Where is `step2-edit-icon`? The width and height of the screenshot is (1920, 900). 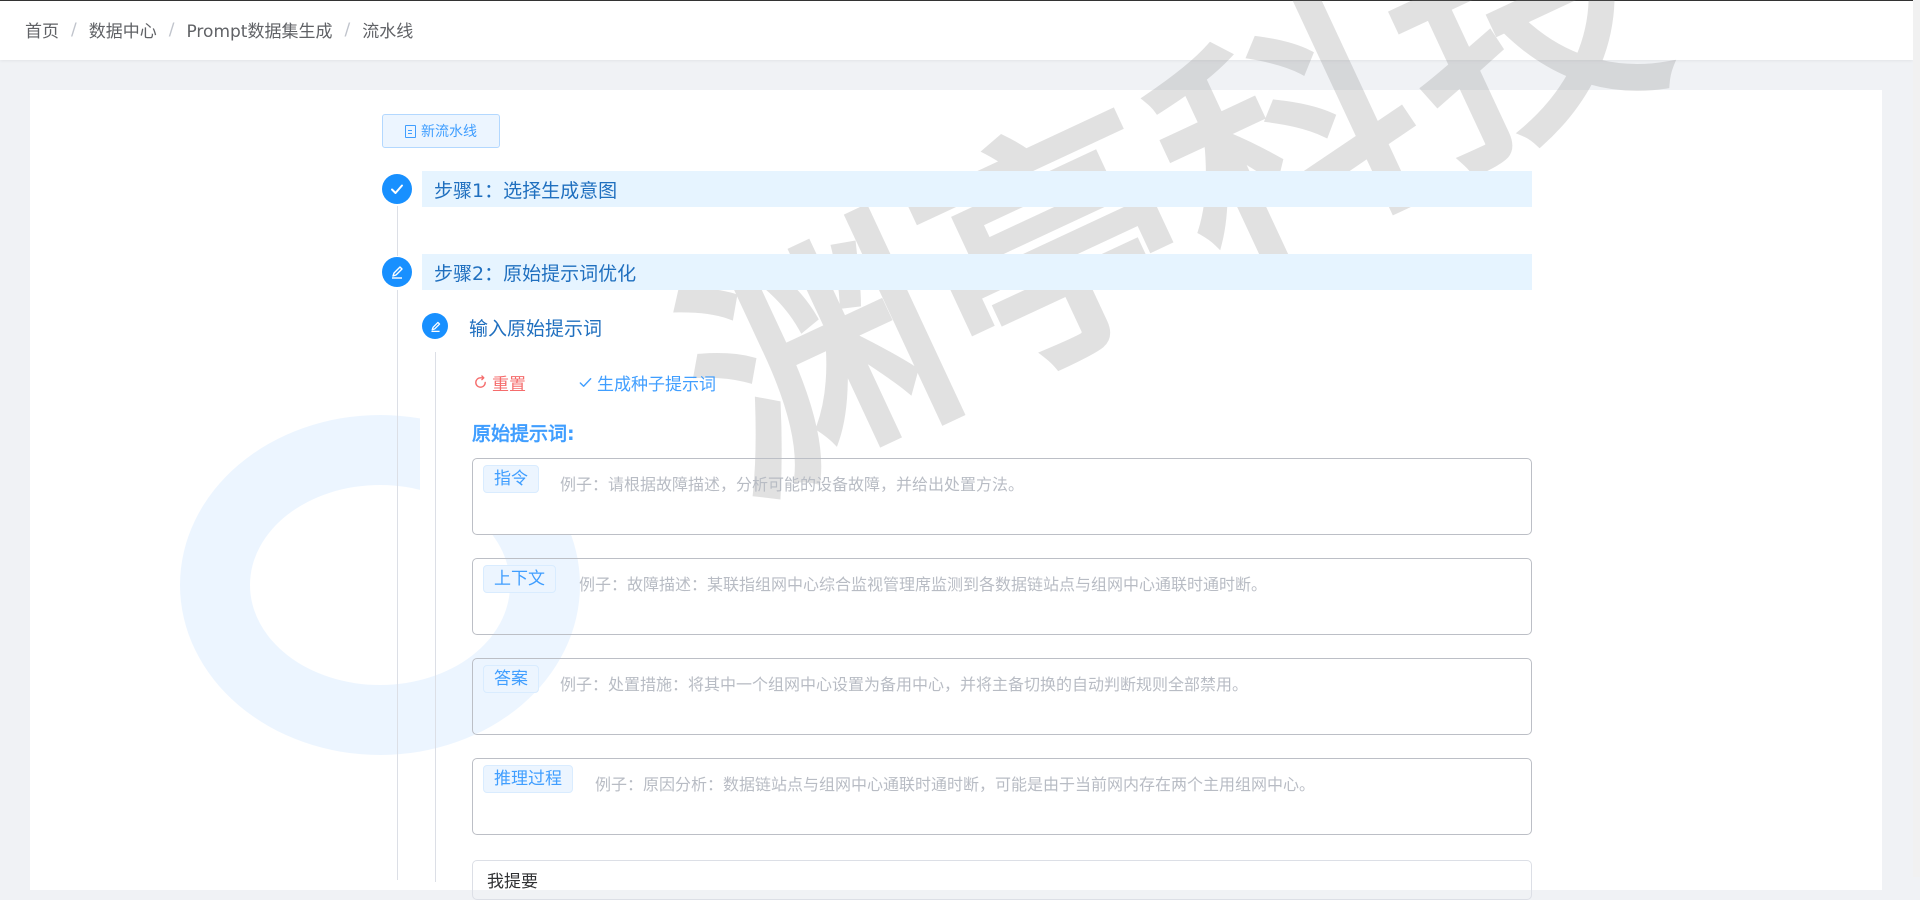
step2-edit-icon is located at coordinates (397, 272).